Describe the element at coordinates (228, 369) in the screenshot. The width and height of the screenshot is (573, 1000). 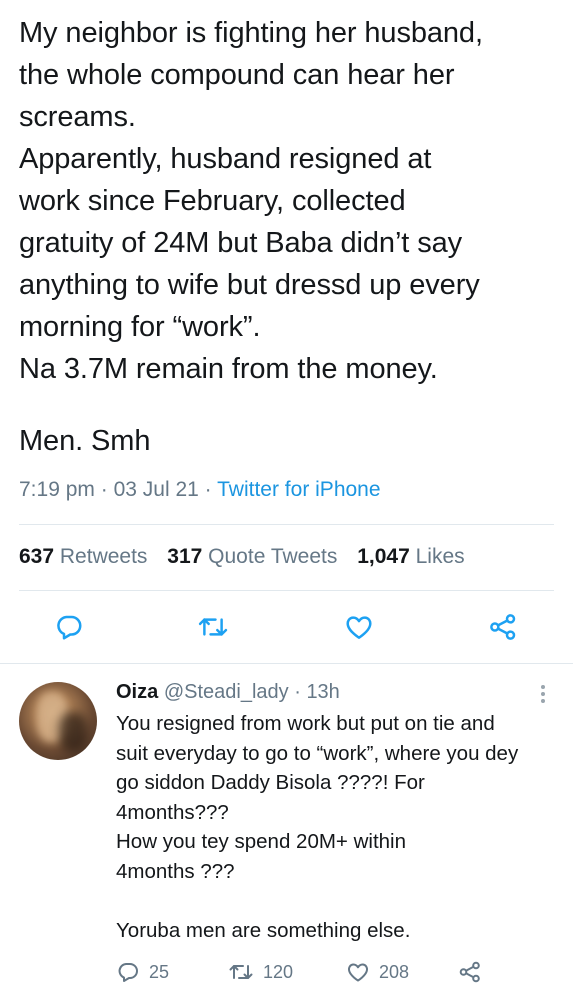
I see `tweet-line: Na 3.7M remain from the money.` at that location.